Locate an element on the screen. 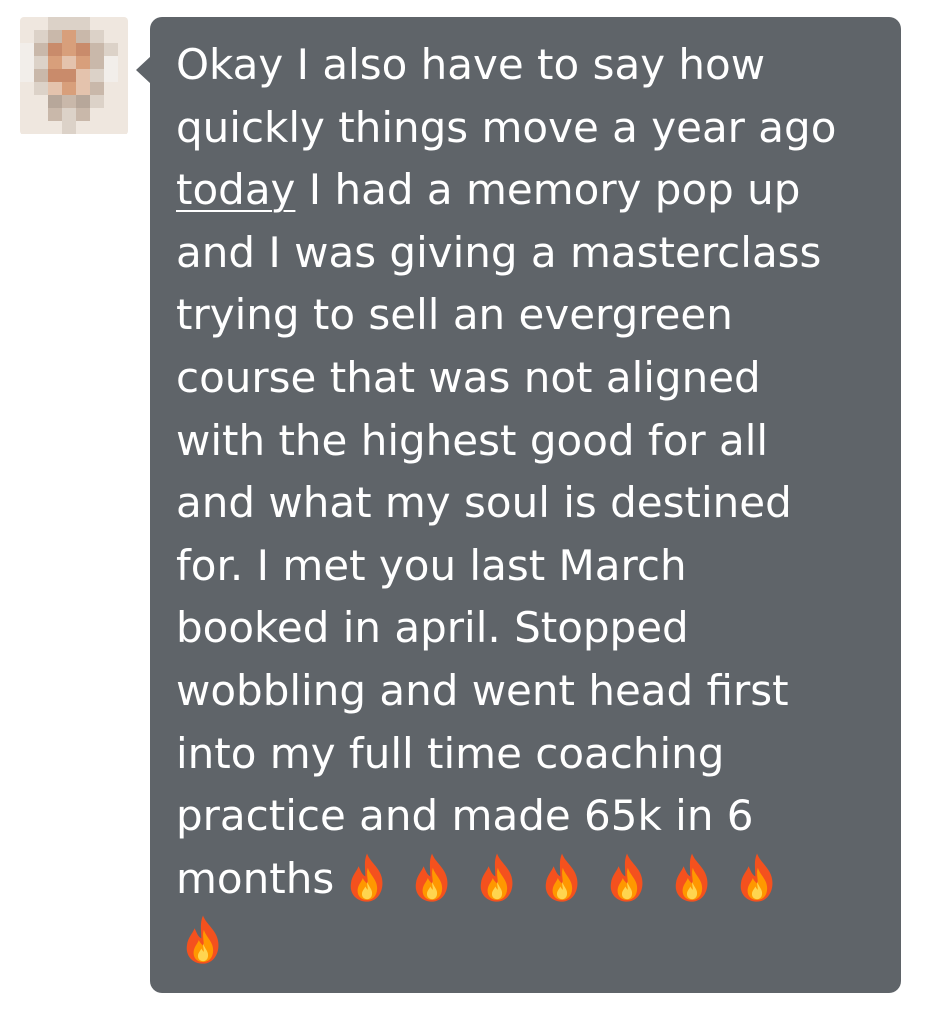  message-line-14-text: months is located at coordinates (255, 878).